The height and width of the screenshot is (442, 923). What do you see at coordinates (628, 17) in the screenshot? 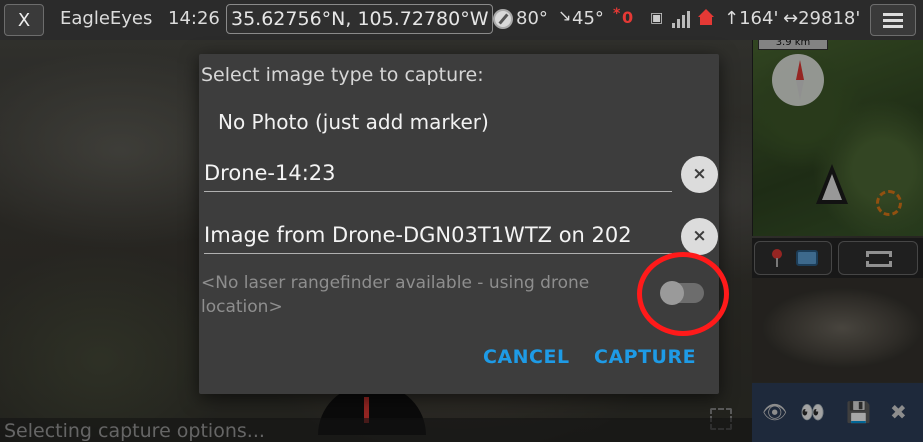
I see `record-count: 0` at bounding box center [628, 17].